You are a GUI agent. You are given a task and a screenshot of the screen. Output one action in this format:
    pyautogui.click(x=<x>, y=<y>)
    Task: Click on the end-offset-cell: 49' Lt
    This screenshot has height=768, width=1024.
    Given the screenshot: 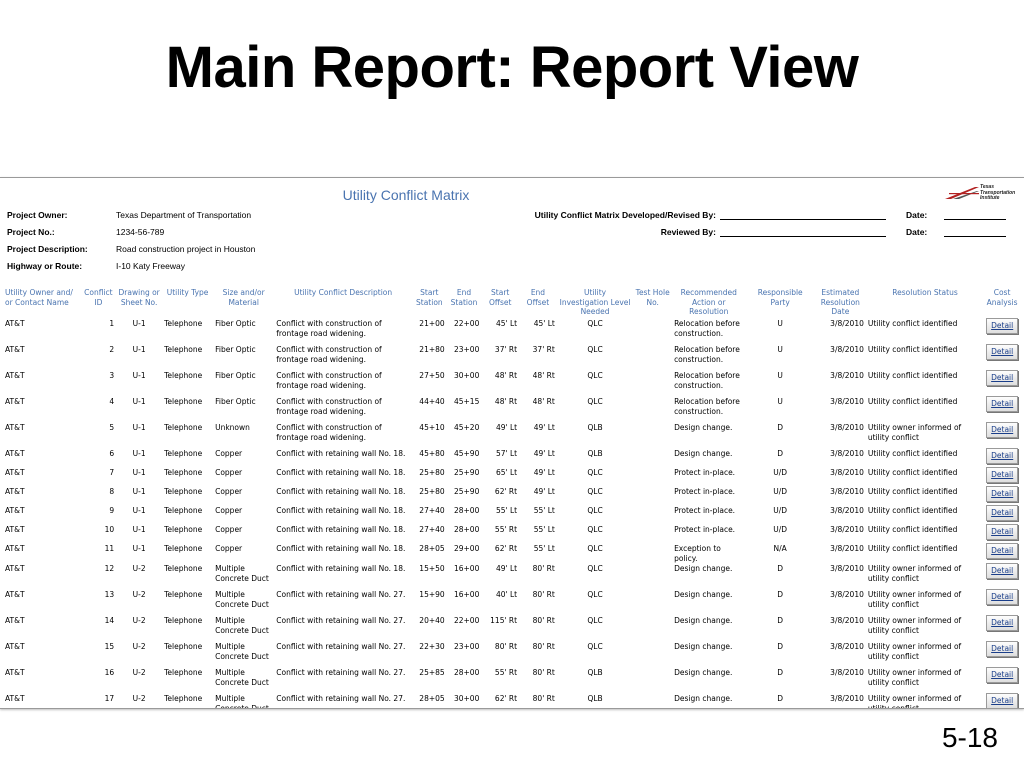 What is the action you would take?
    pyautogui.click(x=544, y=453)
    